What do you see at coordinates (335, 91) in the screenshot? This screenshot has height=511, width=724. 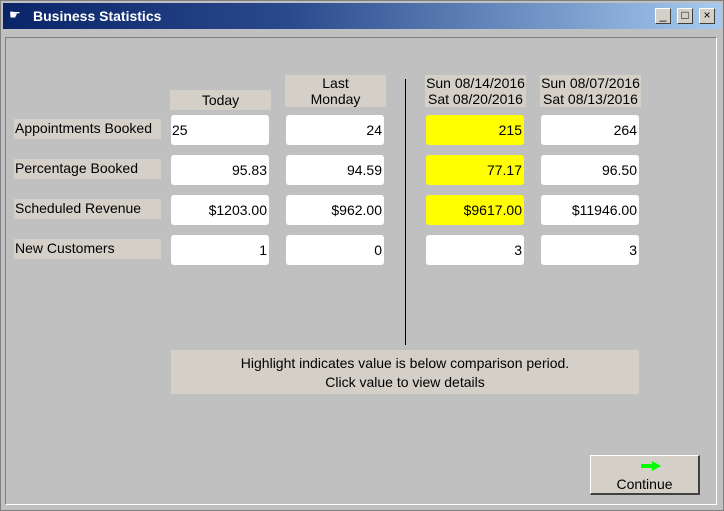 I see `column-header-last-monday: Last Monday` at bounding box center [335, 91].